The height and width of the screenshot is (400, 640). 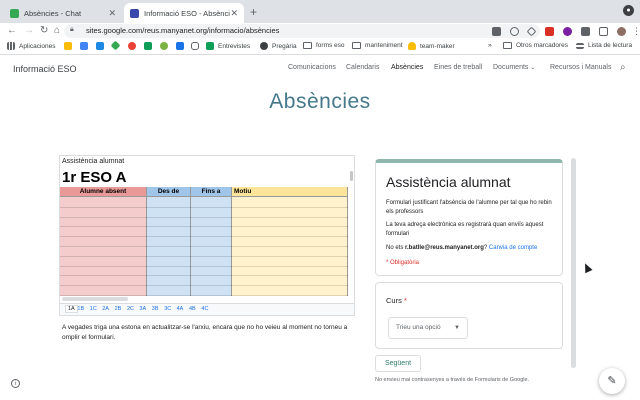 I want to click on browser-tab-absencies: Informació ESO - Absències ✕, so click(x=184, y=13).